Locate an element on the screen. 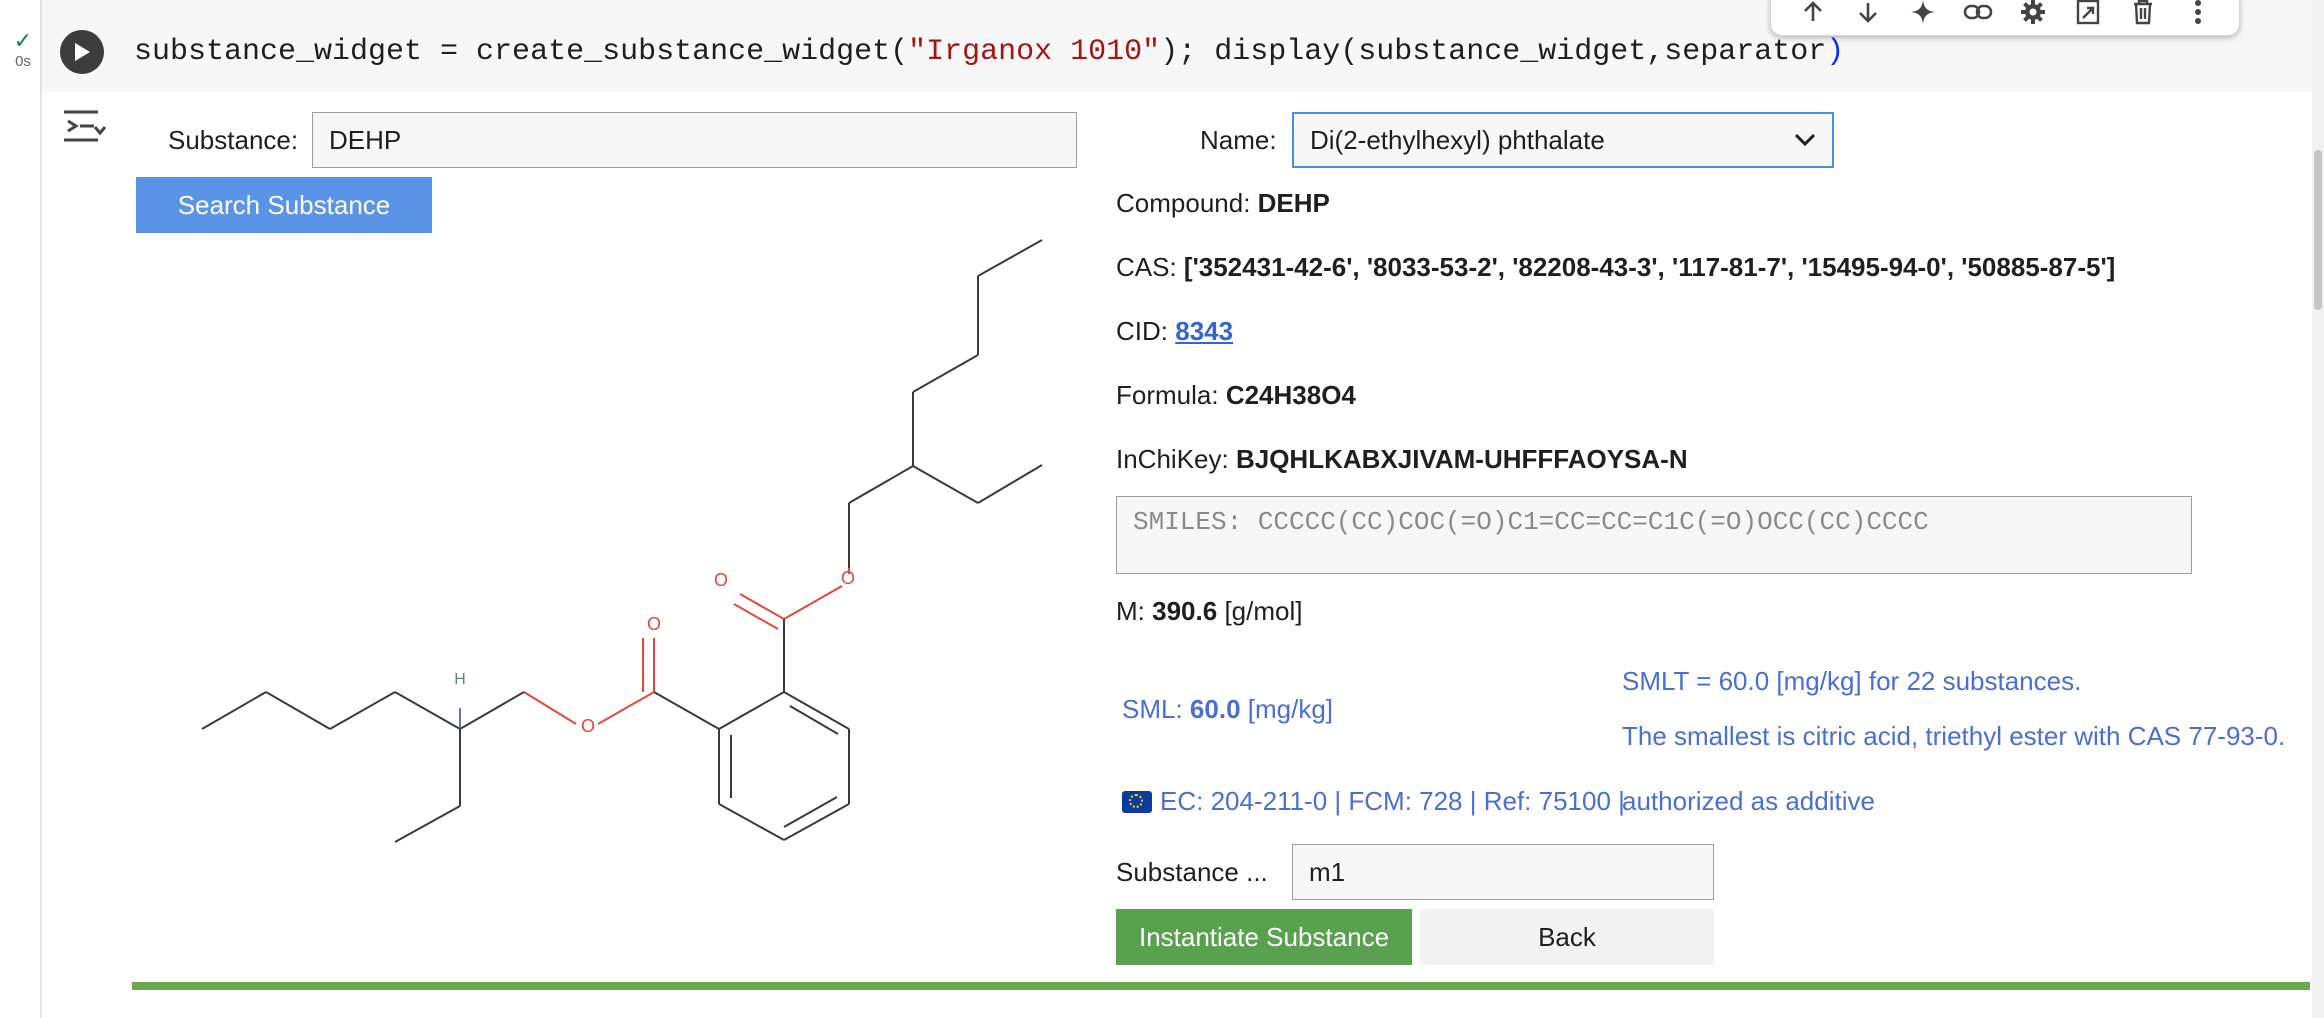  formula-value: C24H38O4 is located at coordinates (1290, 395).